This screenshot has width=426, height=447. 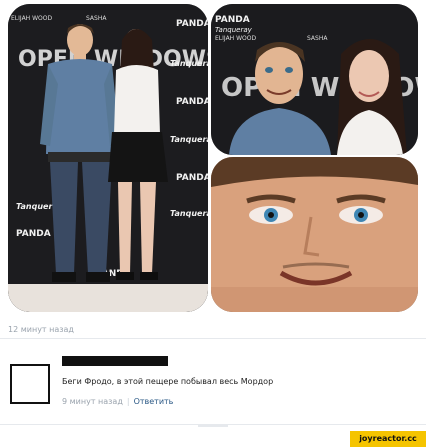 I want to click on section-divider, so click(x=213, y=338).